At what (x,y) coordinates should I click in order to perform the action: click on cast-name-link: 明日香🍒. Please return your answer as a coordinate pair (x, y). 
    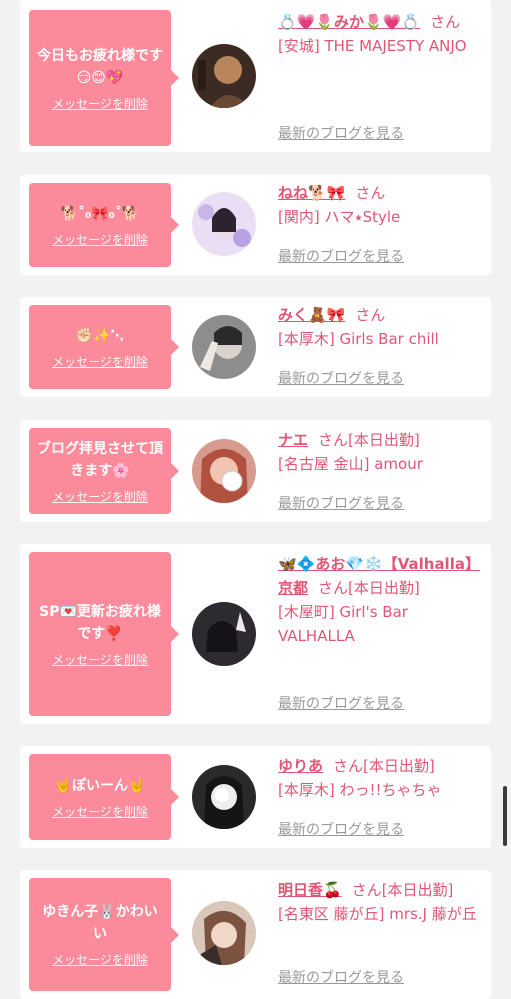
    Looking at the image, I should click on (310, 890).